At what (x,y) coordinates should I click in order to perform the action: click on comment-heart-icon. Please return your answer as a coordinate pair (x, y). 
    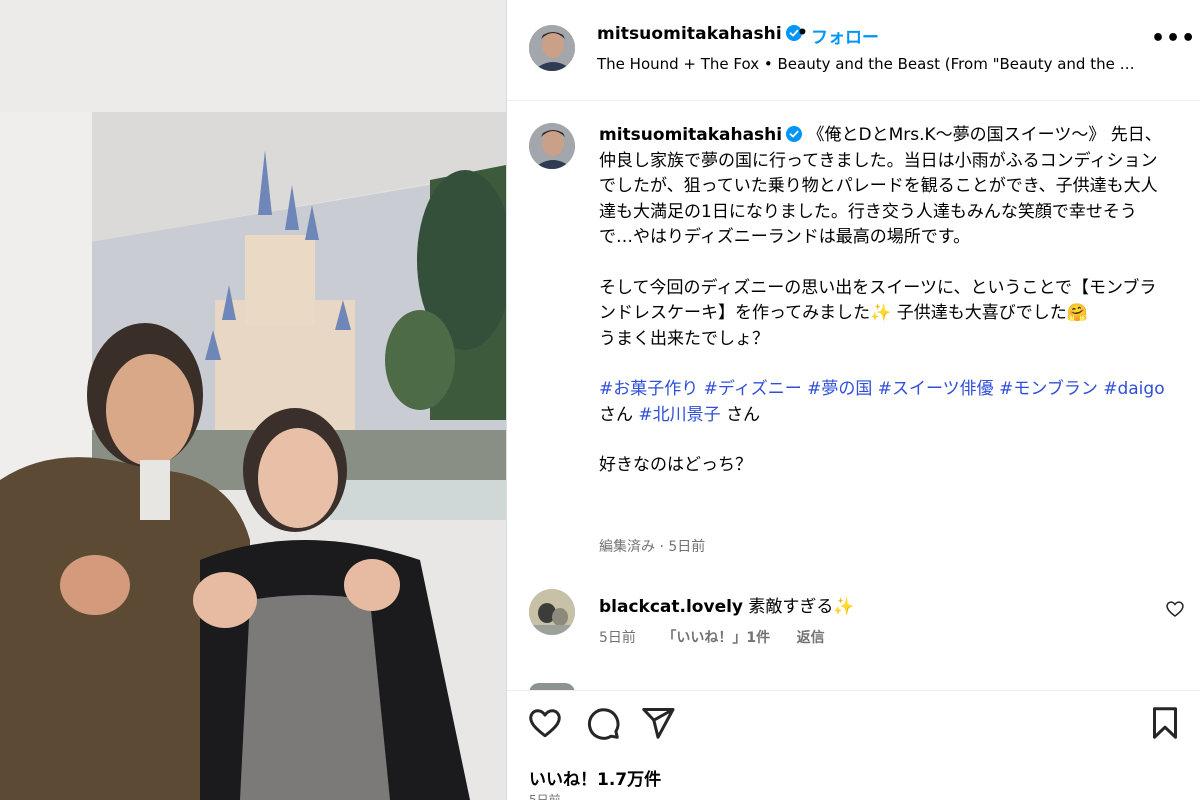
    Looking at the image, I should click on (1175, 609).